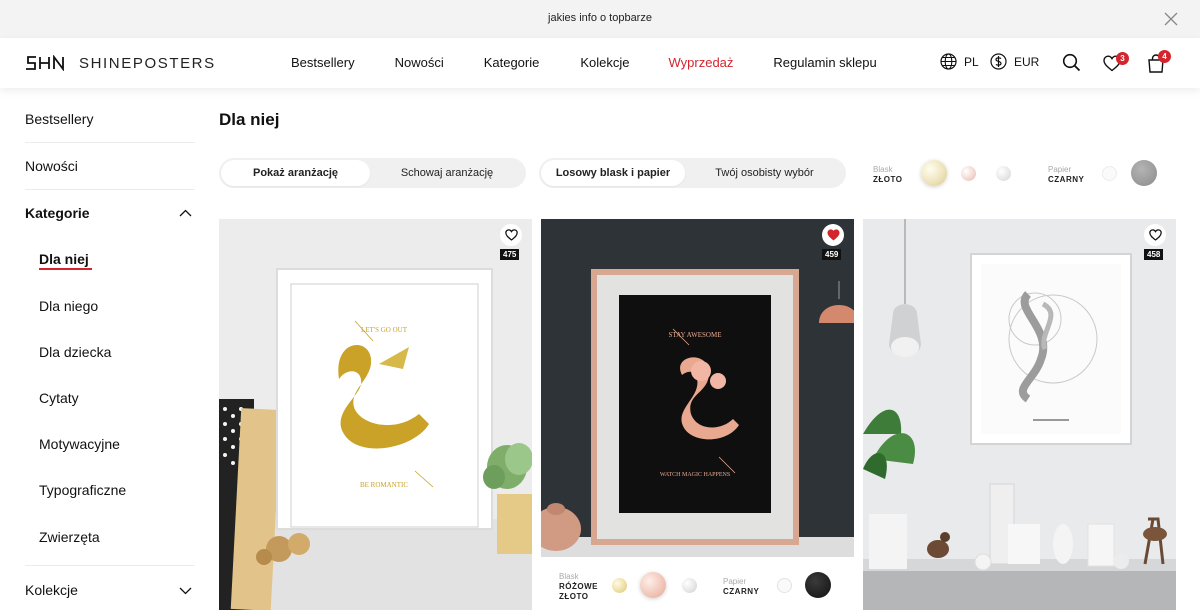 The image size is (1200, 610). Describe the element at coordinates (604, 62) in the screenshot. I see `nav-item-kolekcje: Kolekcje` at that location.